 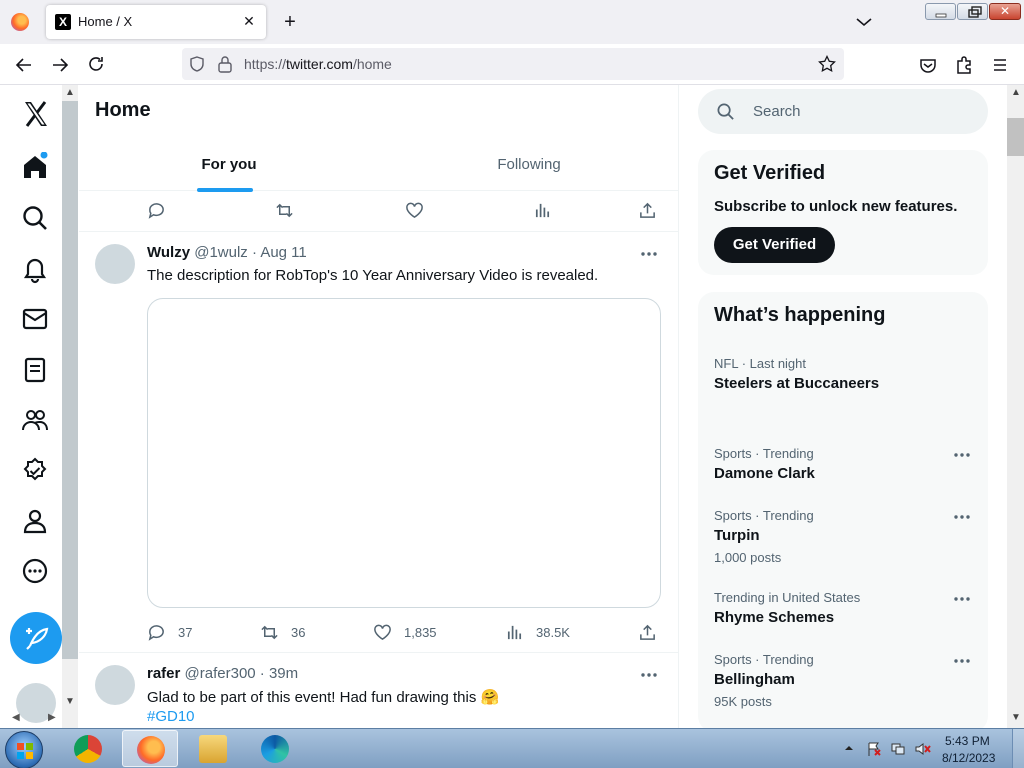 What do you see at coordinates (88, 748) in the screenshot?
I see `taskbar-chrome` at bounding box center [88, 748].